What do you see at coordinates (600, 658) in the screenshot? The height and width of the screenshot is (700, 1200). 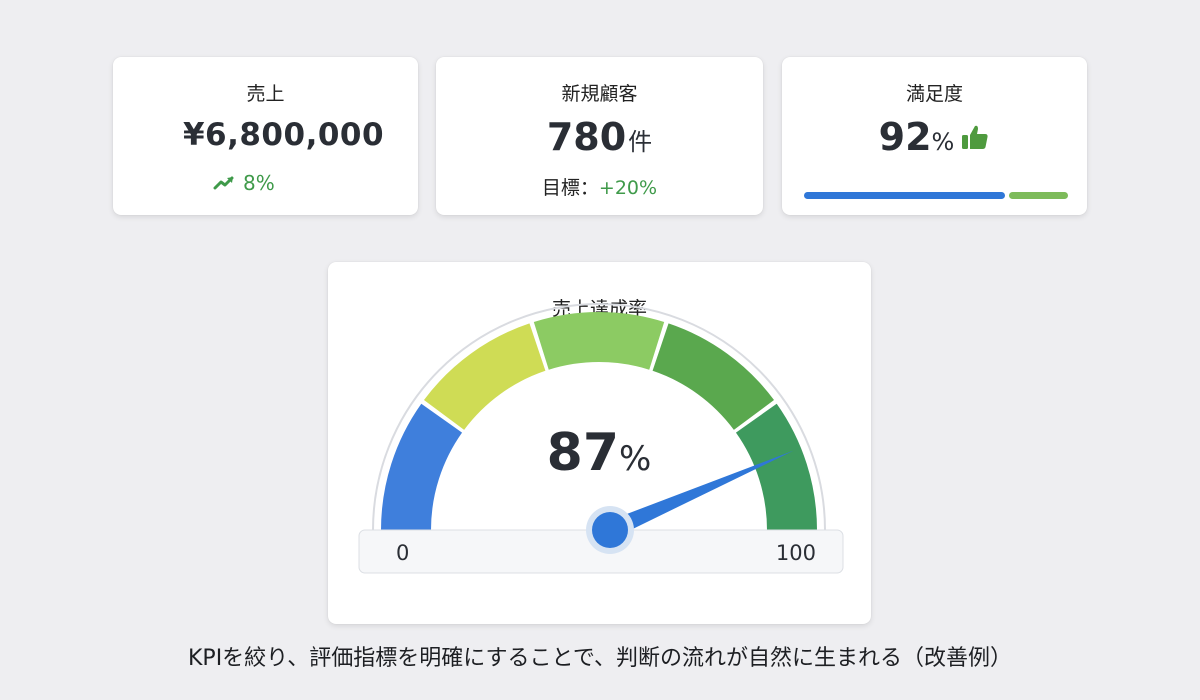 I see `caption: KPIを絞り、評価指標を明確にすることで、判断の流れが自然に生まれる（改善例）` at bounding box center [600, 658].